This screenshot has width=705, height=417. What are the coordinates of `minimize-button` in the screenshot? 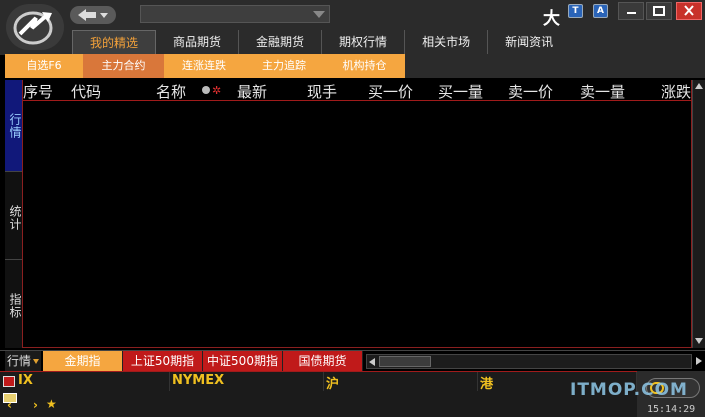 It's located at (631, 11).